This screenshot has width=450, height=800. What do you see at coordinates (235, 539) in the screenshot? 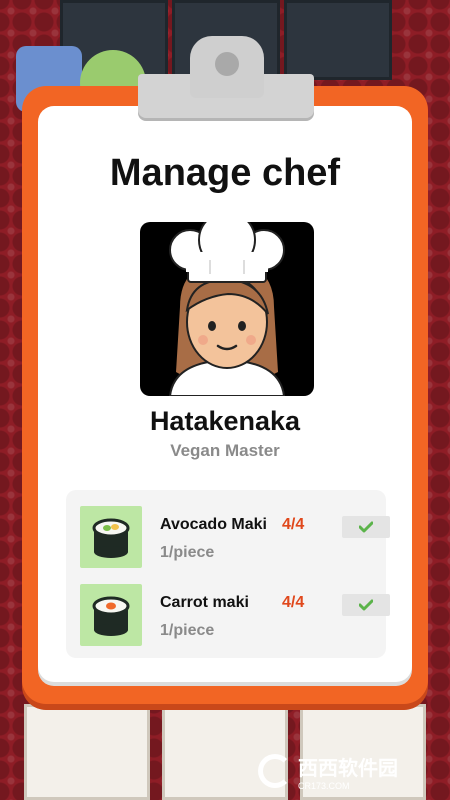
I see `recipe-row: Avocado Maki 4/4 1/piece` at bounding box center [235, 539].